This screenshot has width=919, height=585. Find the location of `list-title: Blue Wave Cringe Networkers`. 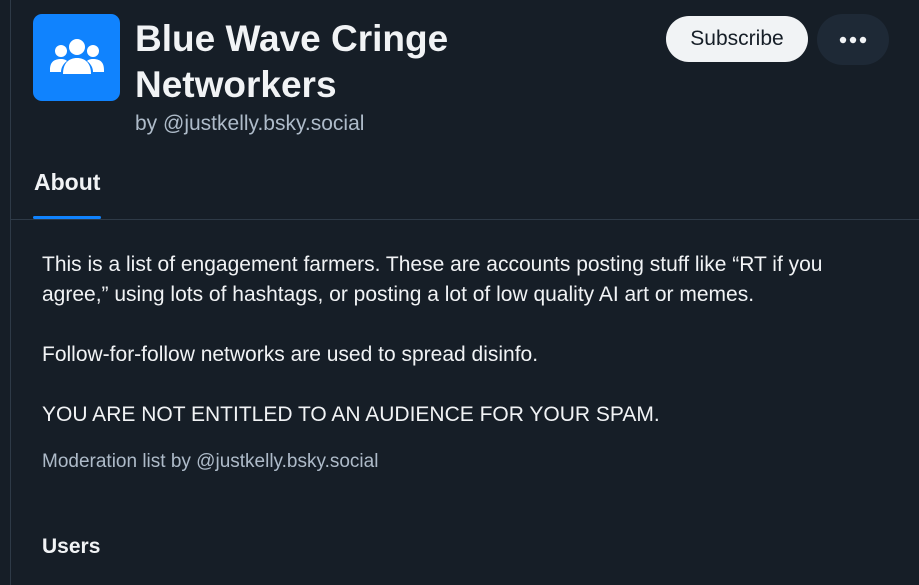

list-title: Blue Wave Cringe Networkers is located at coordinates (292, 61).